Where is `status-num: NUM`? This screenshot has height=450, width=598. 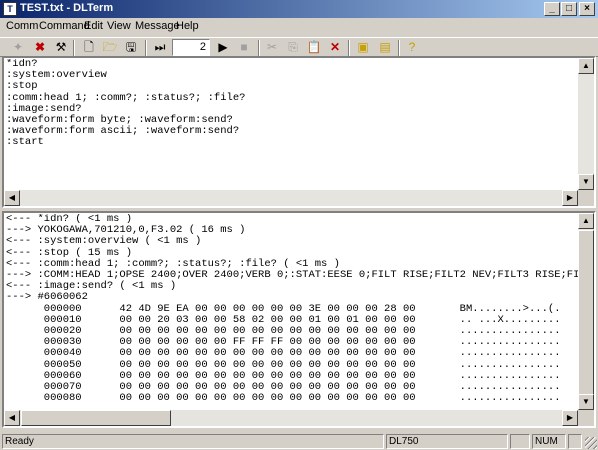 status-num: NUM is located at coordinates (549, 441).